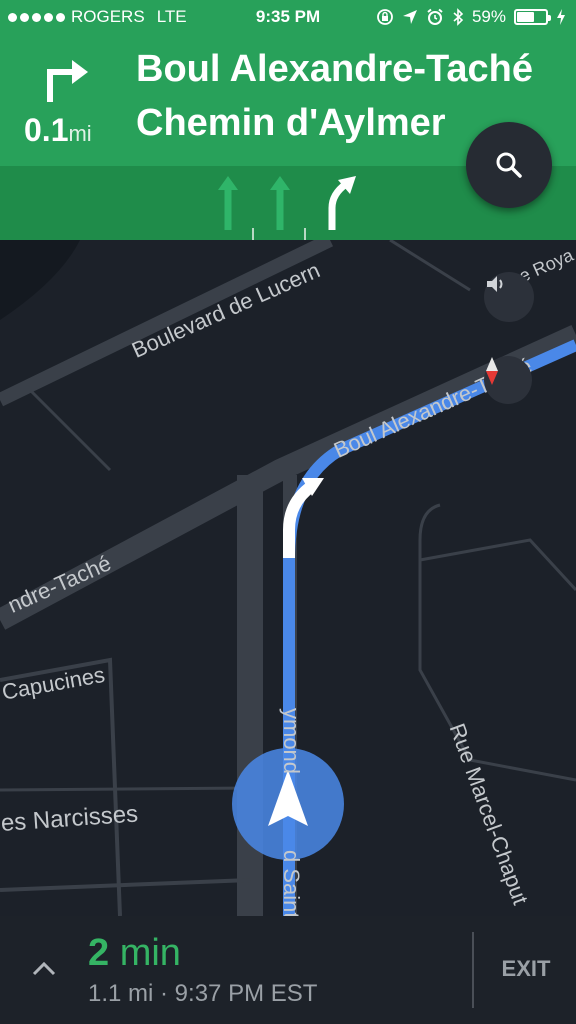  Describe the element at coordinates (409, 17) in the screenshot. I see `location-arrow-icon` at that location.